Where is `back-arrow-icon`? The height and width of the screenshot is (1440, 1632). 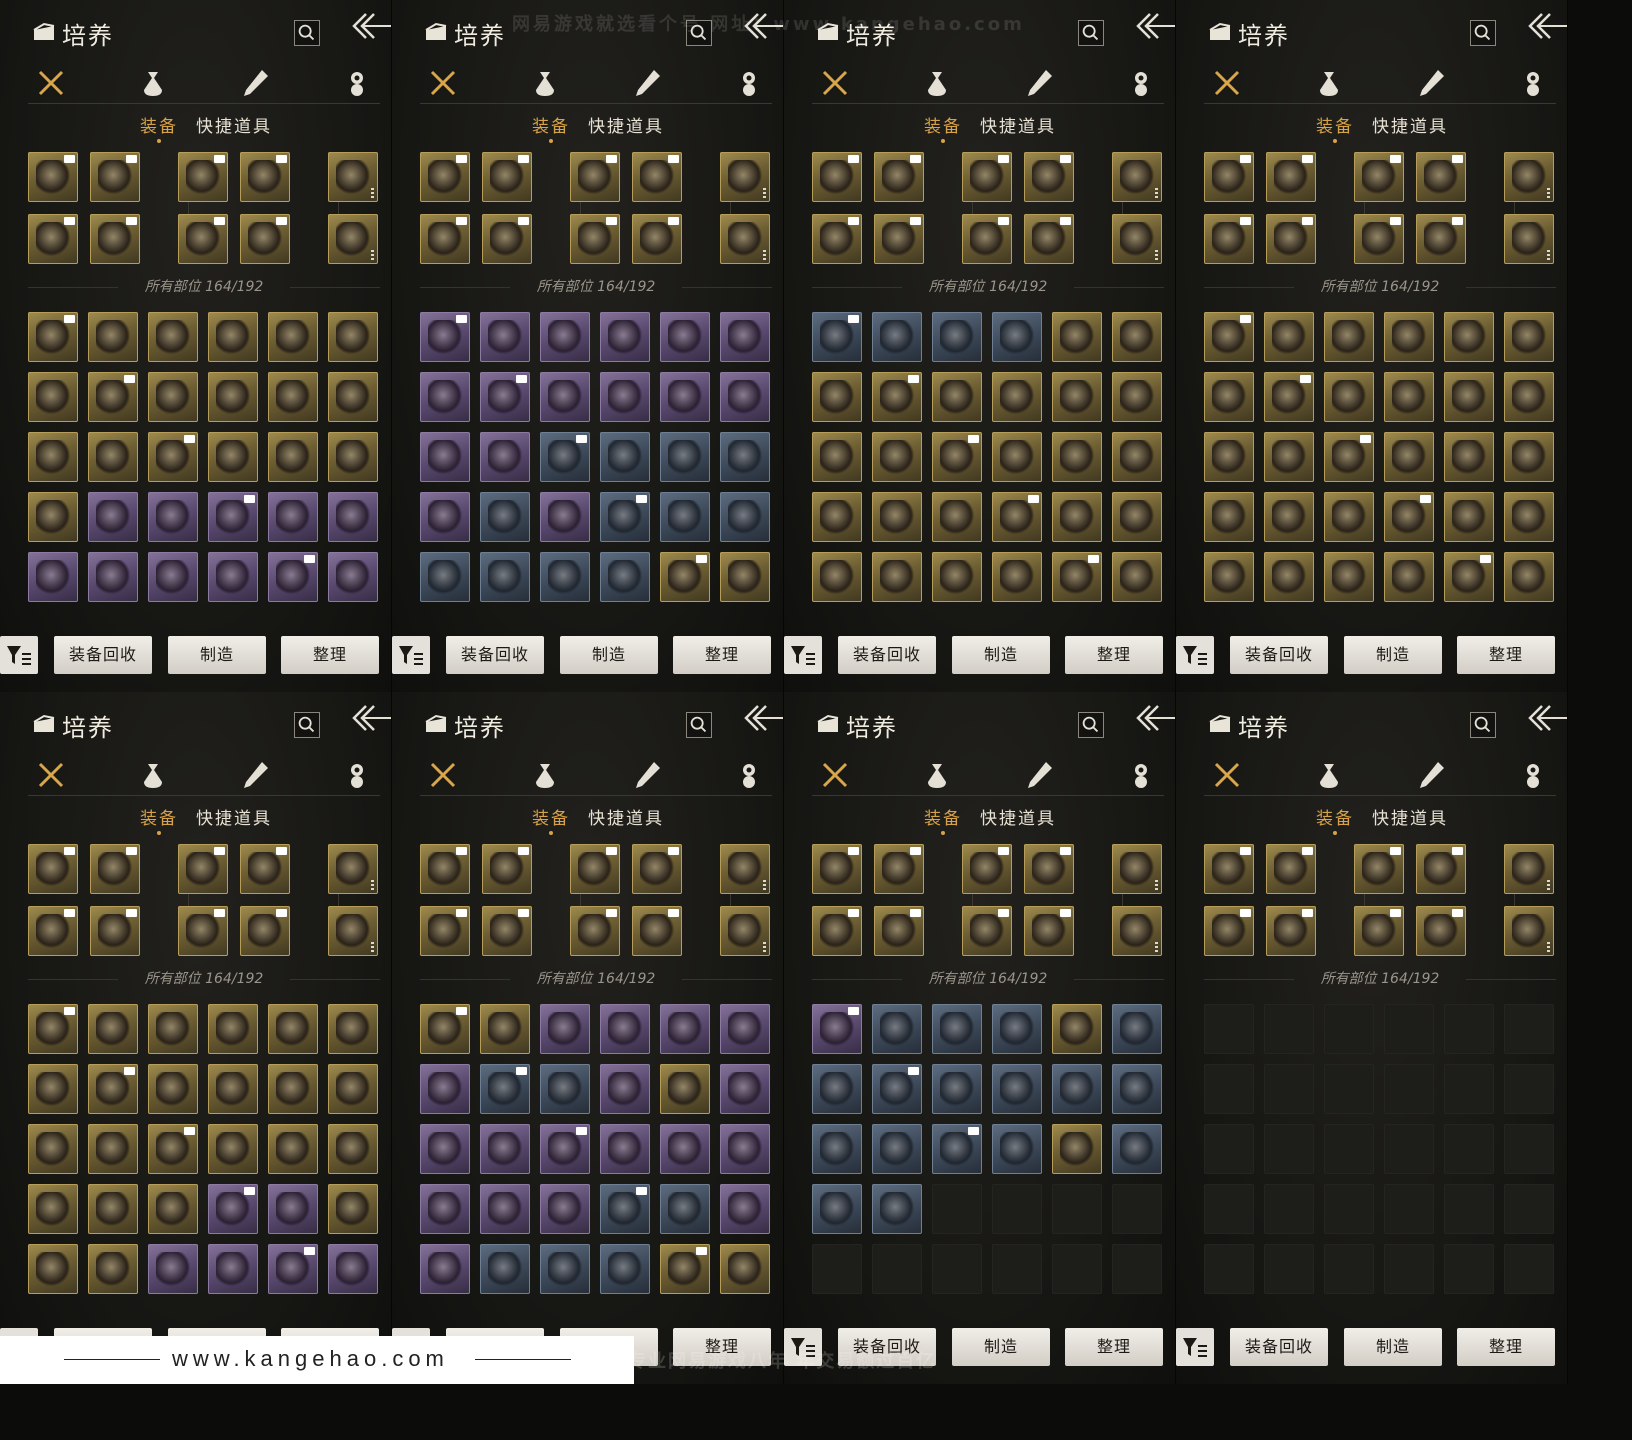
back-arrow-icon is located at coordinates (370, 27).